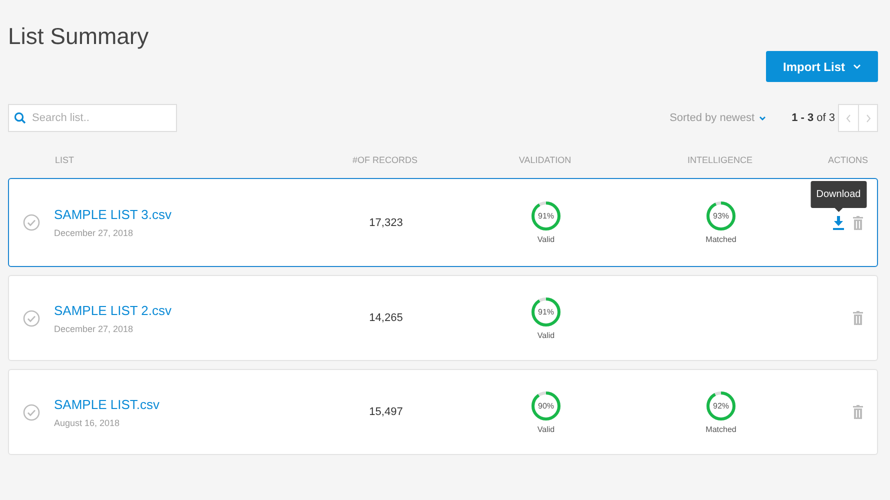 This screenshot has height=500, width=890. What do you see at coordinates (546, 405) in the screenshot?
I see `percent-reading: 90%` at bounding box center [546, 405].